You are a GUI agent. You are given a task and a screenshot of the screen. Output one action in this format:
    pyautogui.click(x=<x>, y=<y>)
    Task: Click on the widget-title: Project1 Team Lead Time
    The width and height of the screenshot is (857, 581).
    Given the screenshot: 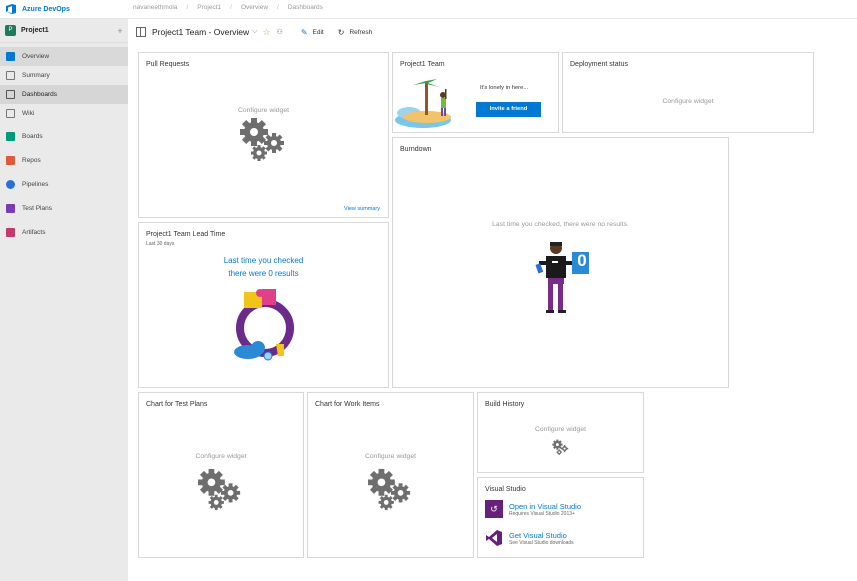 What is the action you would take?
    pyautogui.click(x=186, y=234)
    